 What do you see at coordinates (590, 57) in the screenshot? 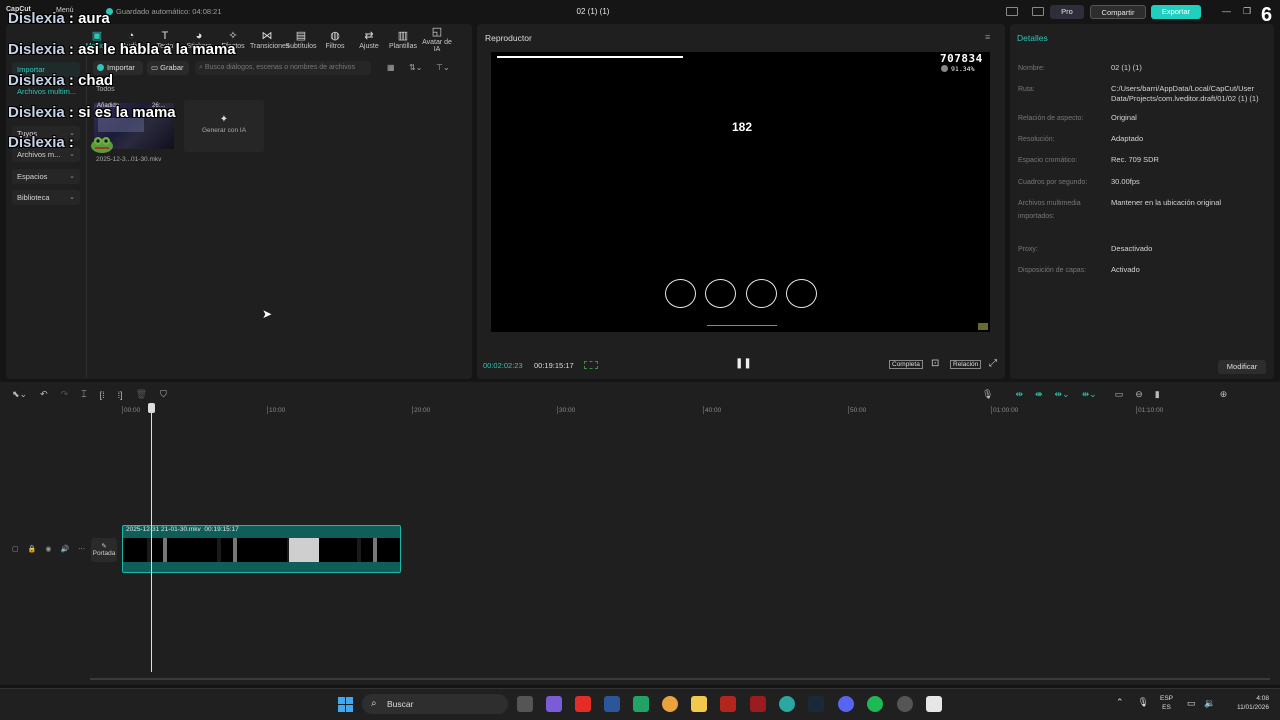
I see `song-progress-bar` at bounding box center [590, 57].